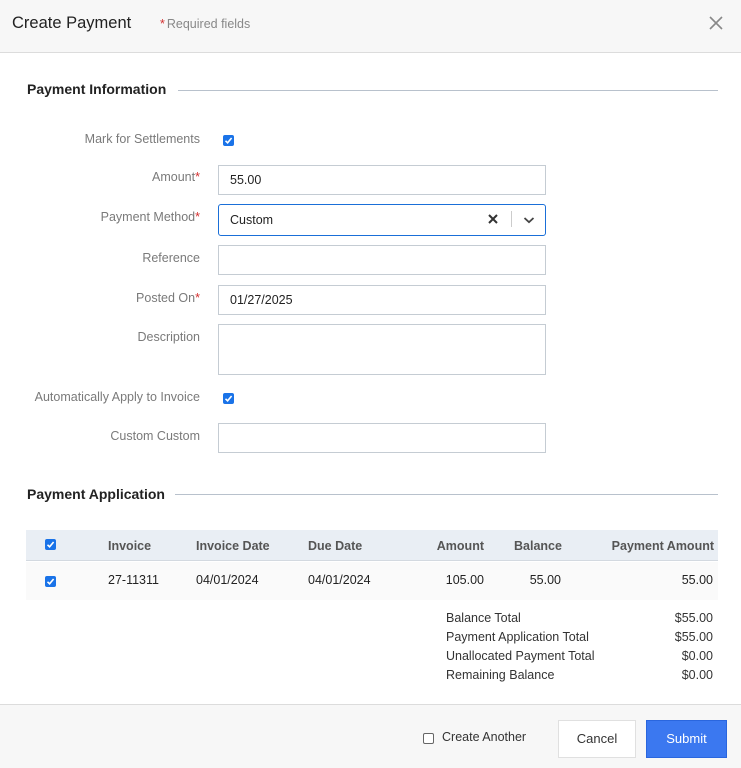 Image resolution: width=741 pixels, height=768 pixels. I want to click on column-header-due-date: Due Date, so click(335, 546).